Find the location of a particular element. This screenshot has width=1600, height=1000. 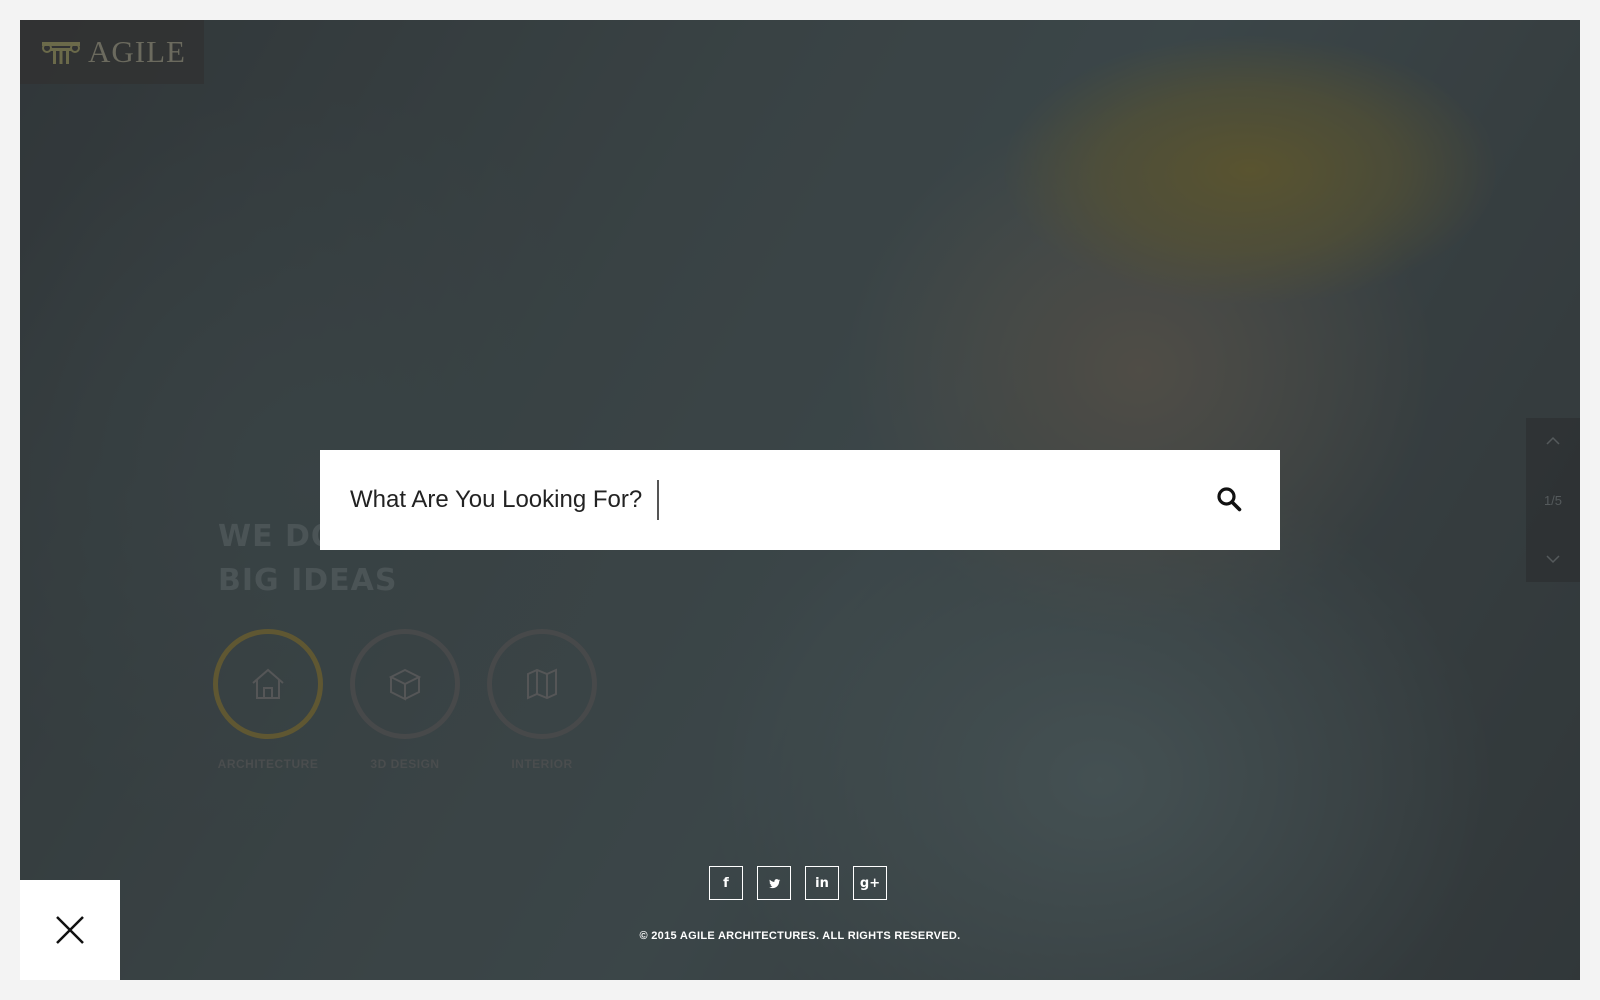

service-architecture: ARCHITECTURE is located at coordinates (268, 700).